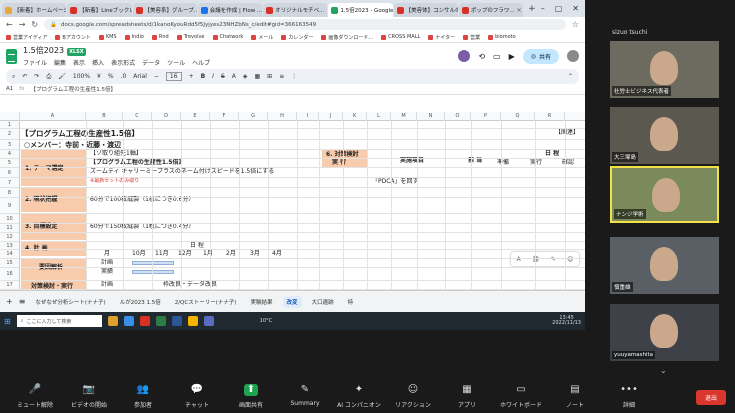  I want to click on menu-item: データ, so click(151, 62).